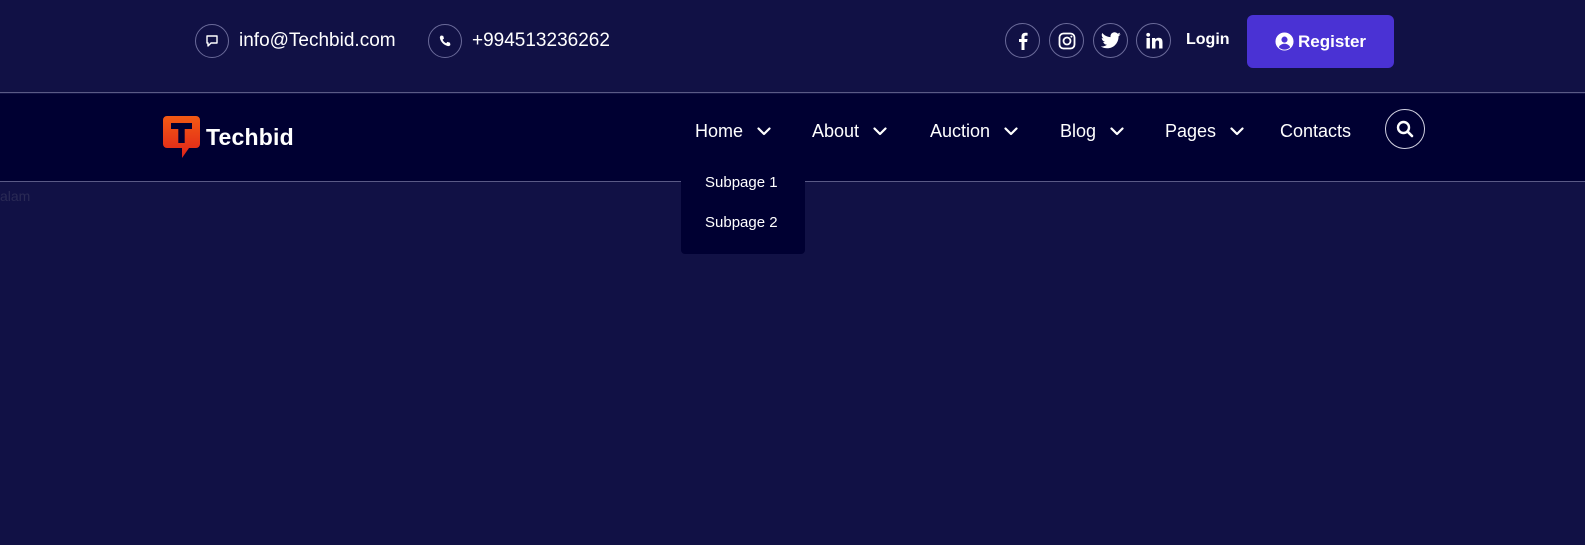 This screenshot has width=1585, height=545. Describe the element at coordinates (836, 130) in the screenshot. I see `nav-about-label: About` at that location.